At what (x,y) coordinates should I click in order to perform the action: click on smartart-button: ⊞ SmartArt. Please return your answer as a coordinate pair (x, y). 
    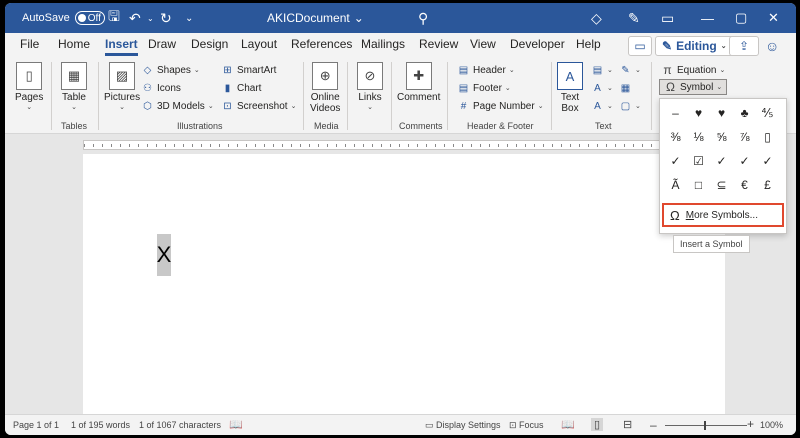
    Looking at the image, I should click on (248, 70).